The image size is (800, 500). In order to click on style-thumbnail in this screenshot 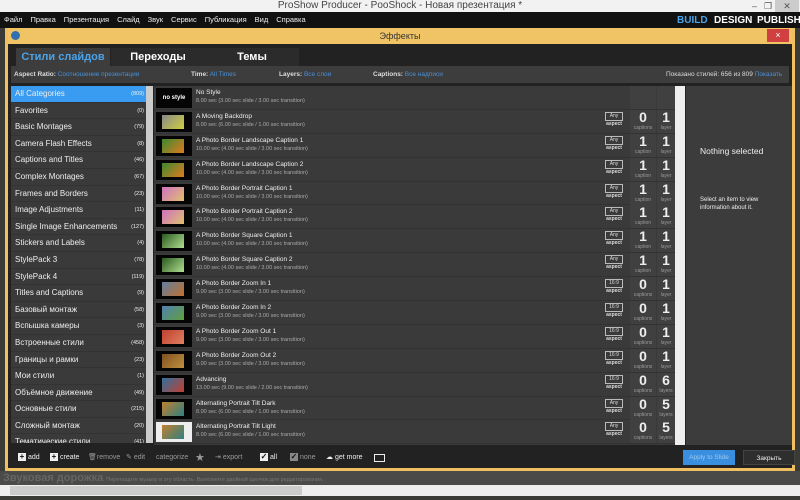, I will do `click(174, 193)`.